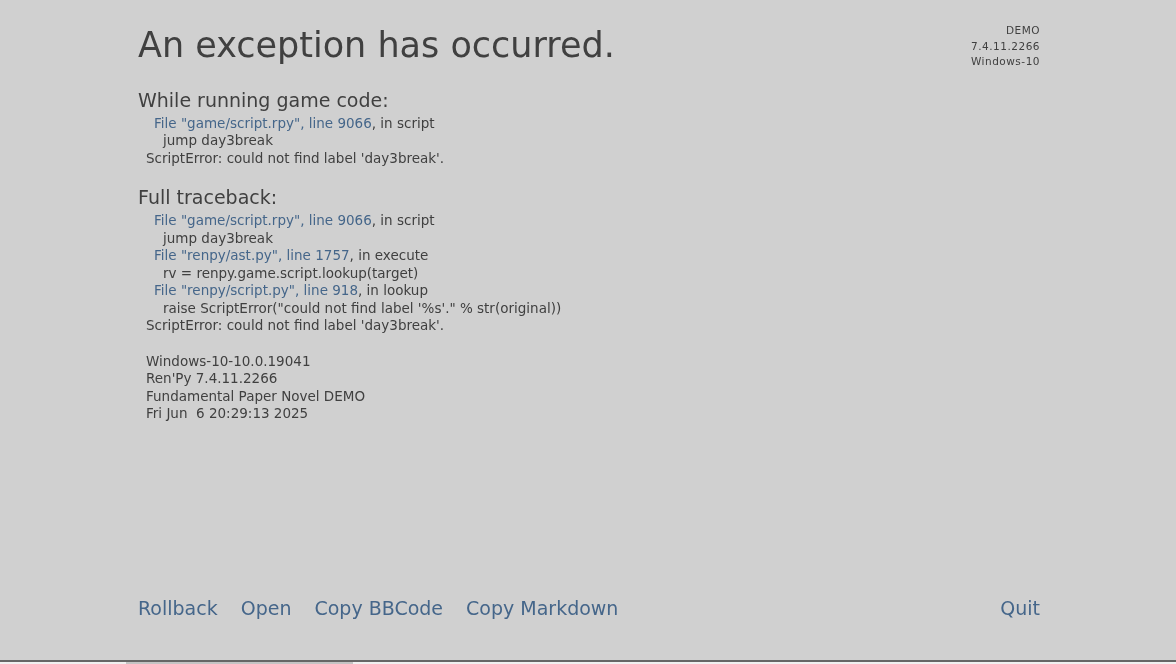  What do you see at coordinates (1005, 61) in the screenshot?
I see `version-info-line: Windows-10` at bounding box center [1005, 61].